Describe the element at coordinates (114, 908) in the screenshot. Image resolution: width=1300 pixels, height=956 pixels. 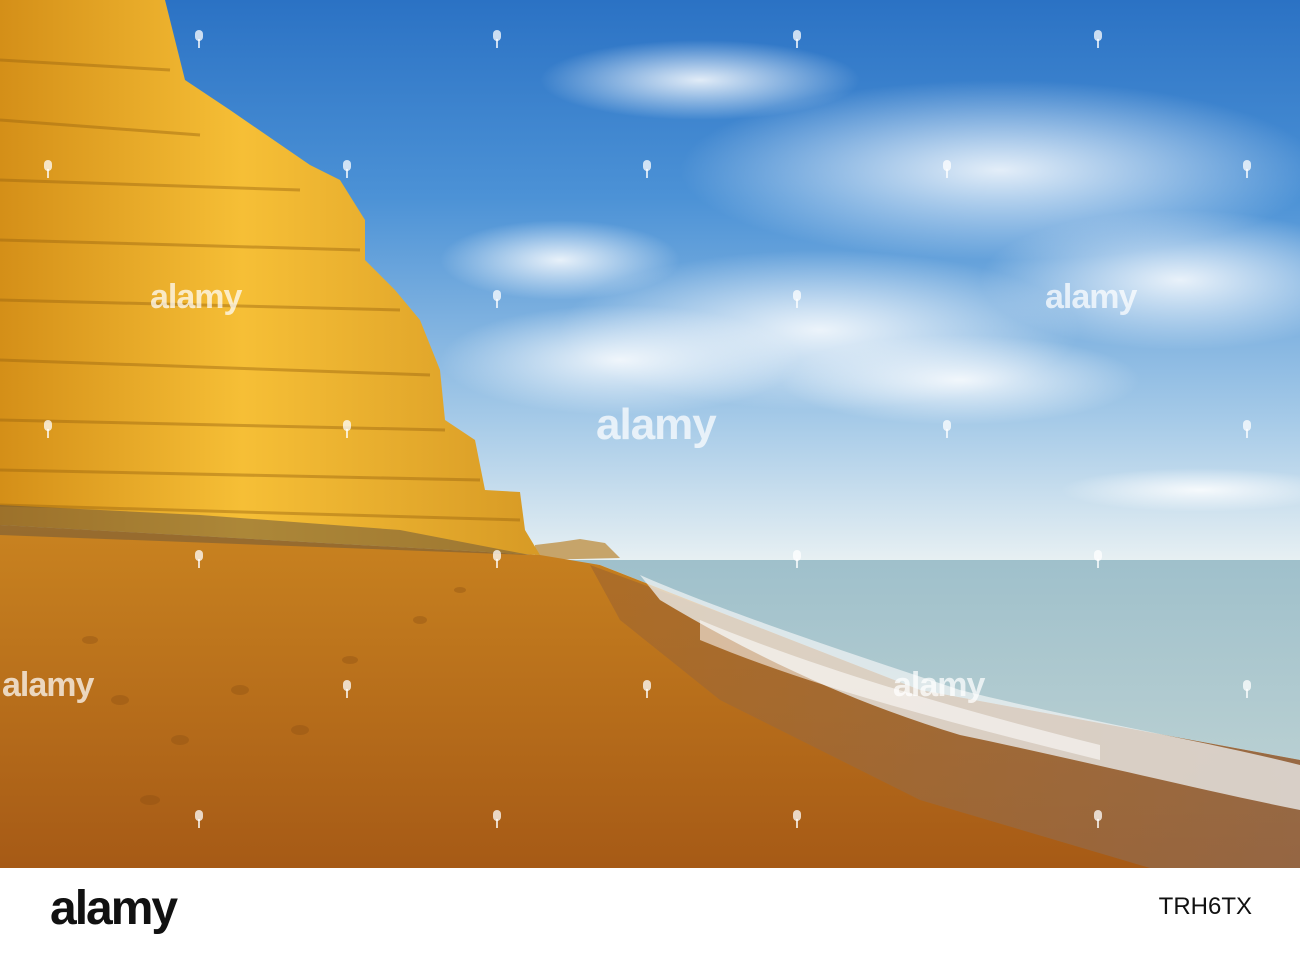
I see `brand-logo: alamy` at that location.